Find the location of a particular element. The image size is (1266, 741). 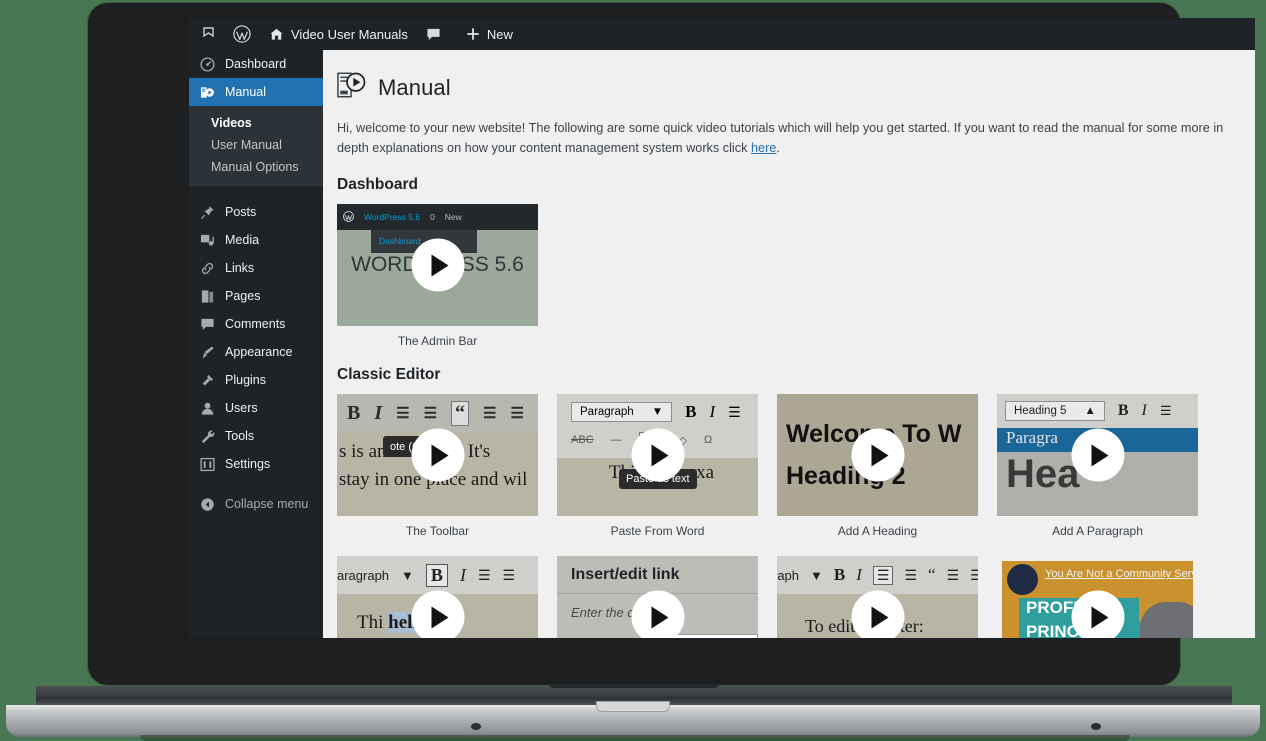

thumb-art-adminbar: WordPress 5.6 0 New is located at coordinates (437, 217).